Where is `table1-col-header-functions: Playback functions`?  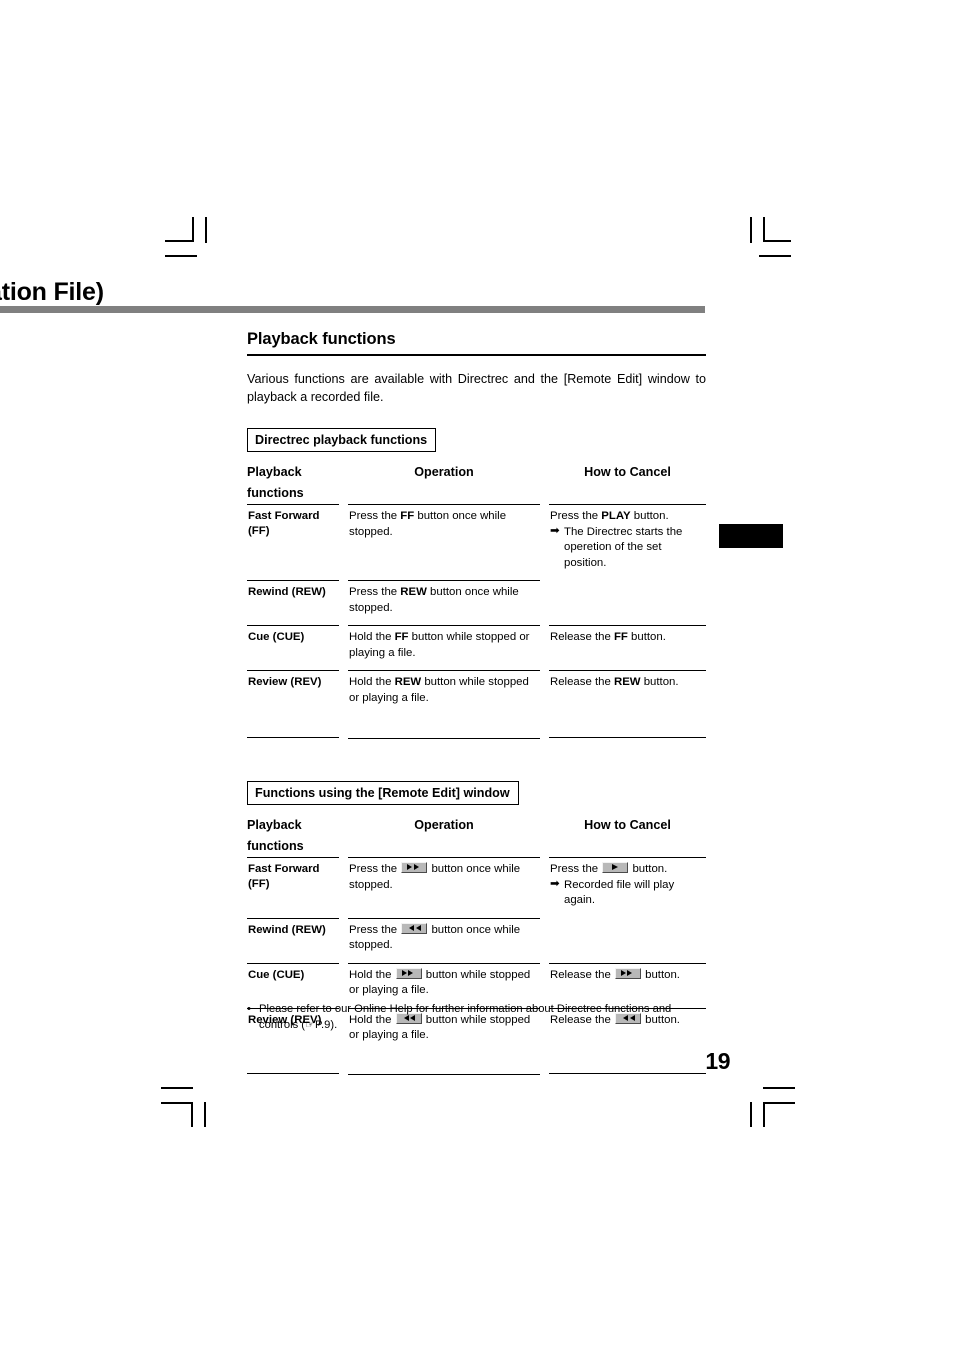 table1-col-header-functions: Playback functions is located at coordinates (293, 483).